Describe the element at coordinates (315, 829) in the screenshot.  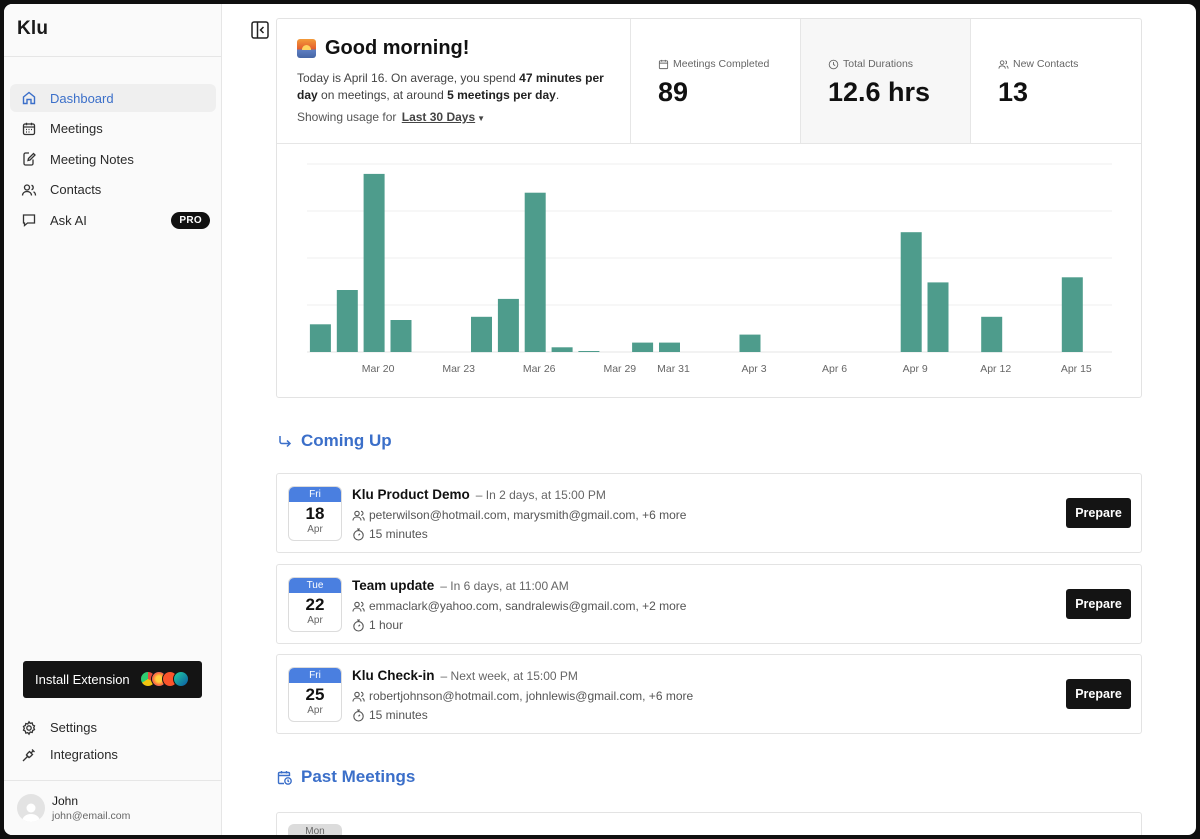
I see `date-weekday: Mon` at that location.